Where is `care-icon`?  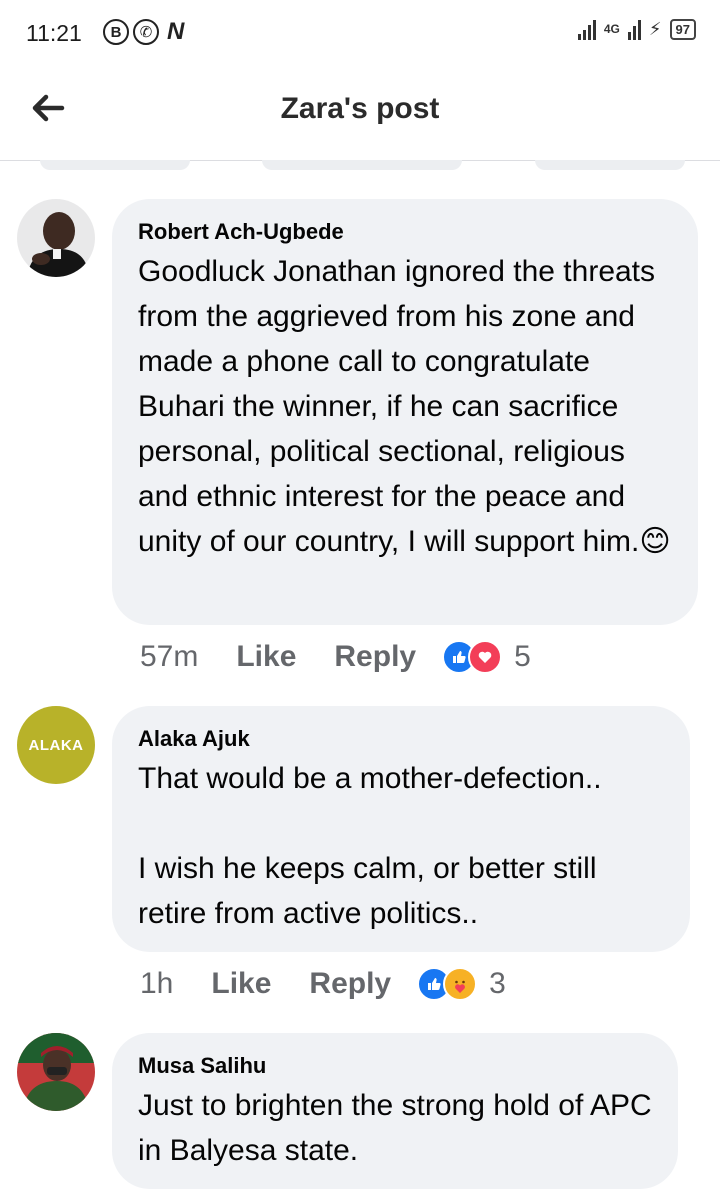 care-icon is located at coordinates (460, 984).